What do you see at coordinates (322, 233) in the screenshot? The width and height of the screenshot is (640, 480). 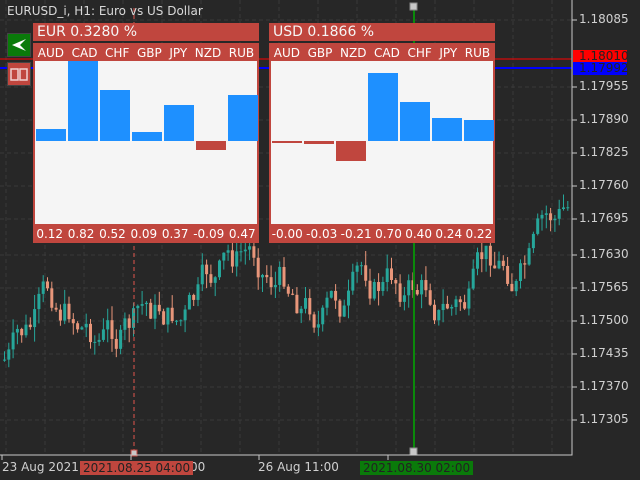 I see `value-label: -0.03` at bounding box center [322, 233].